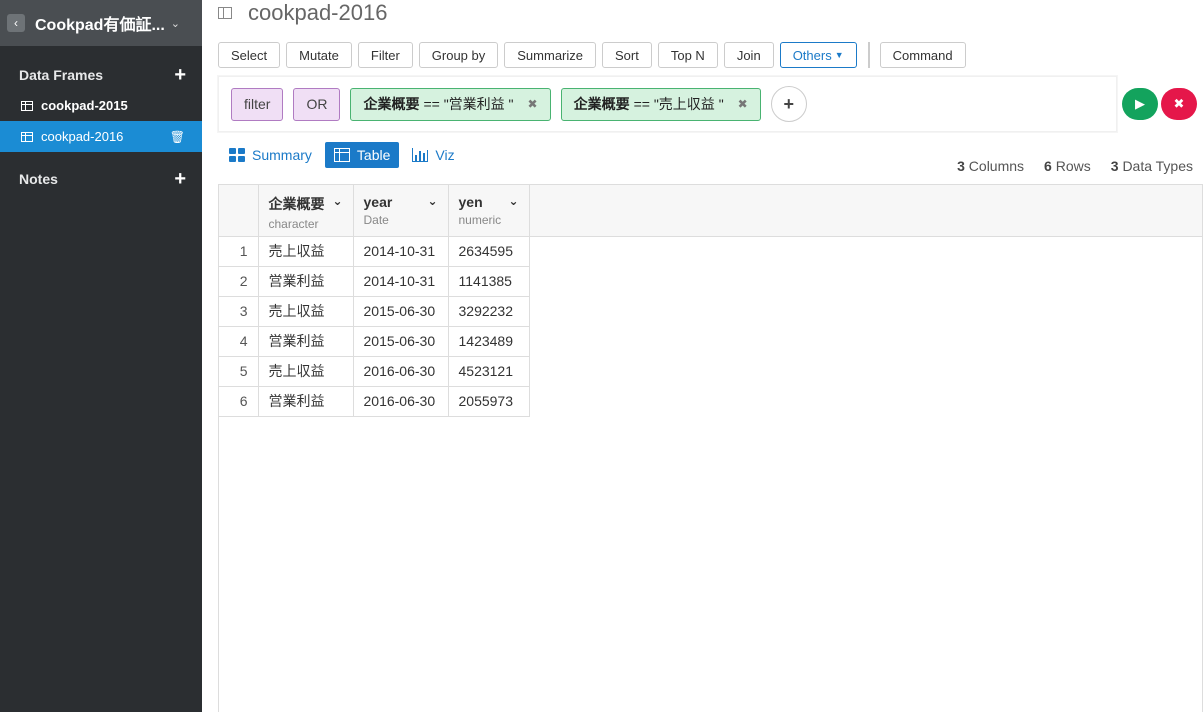 The height and width of the screenshot is (712, 1203). Describe the element at coordinates (257, 104) in the screenshot. I see `verb-chip: filter` at that location.